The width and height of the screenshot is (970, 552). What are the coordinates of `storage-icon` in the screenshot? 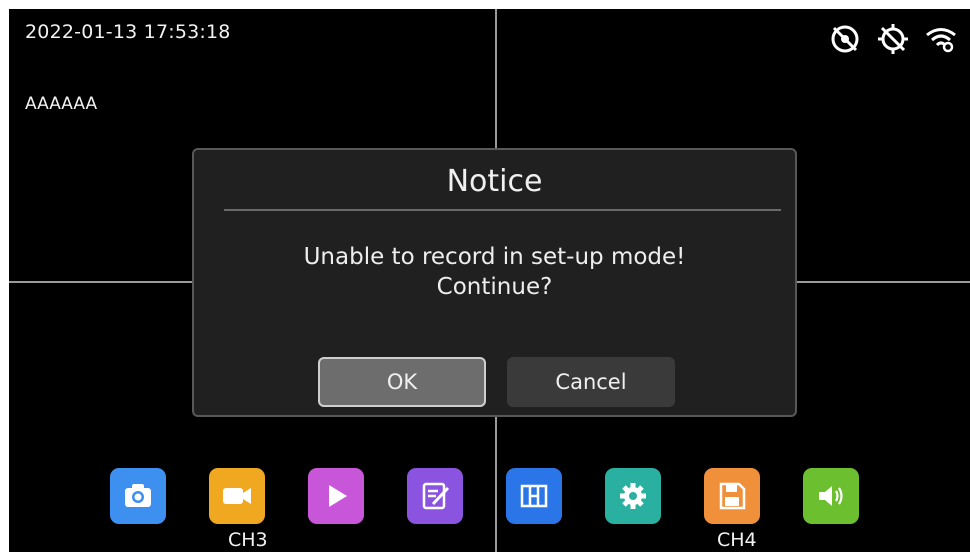 It's located at (732, 496).